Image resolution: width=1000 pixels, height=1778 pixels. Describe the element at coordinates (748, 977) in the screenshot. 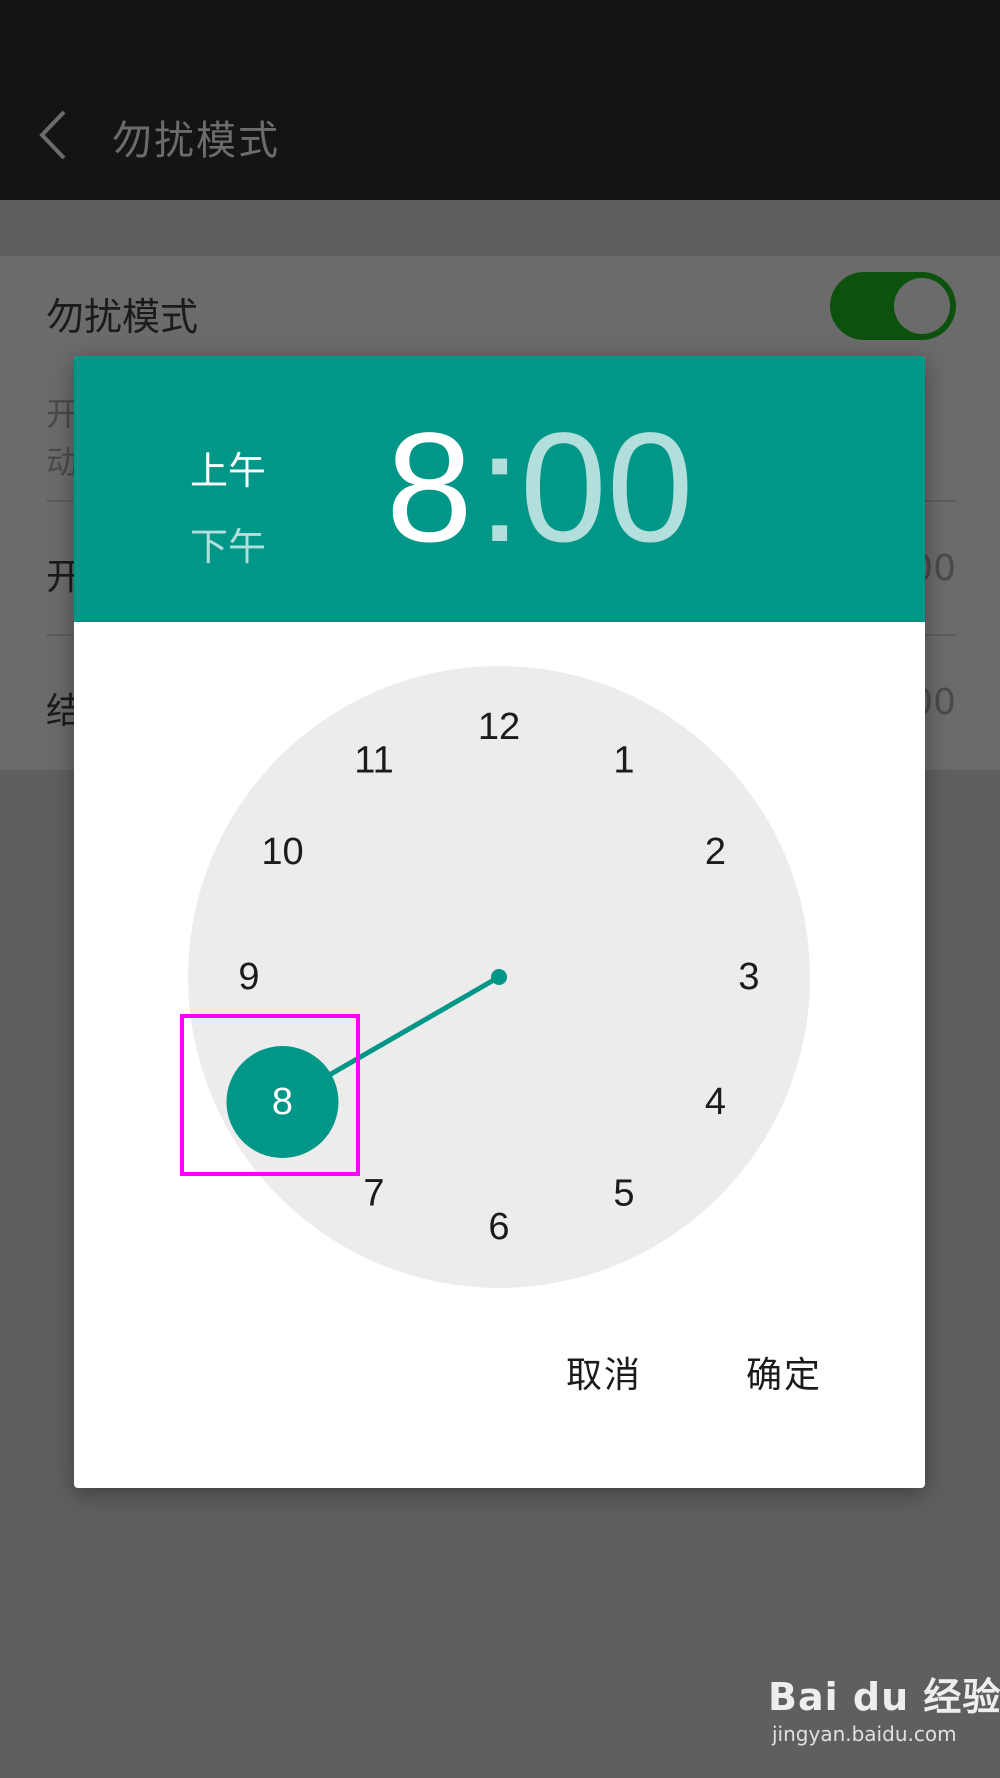

I see `clock-number-3: 3` at that location.